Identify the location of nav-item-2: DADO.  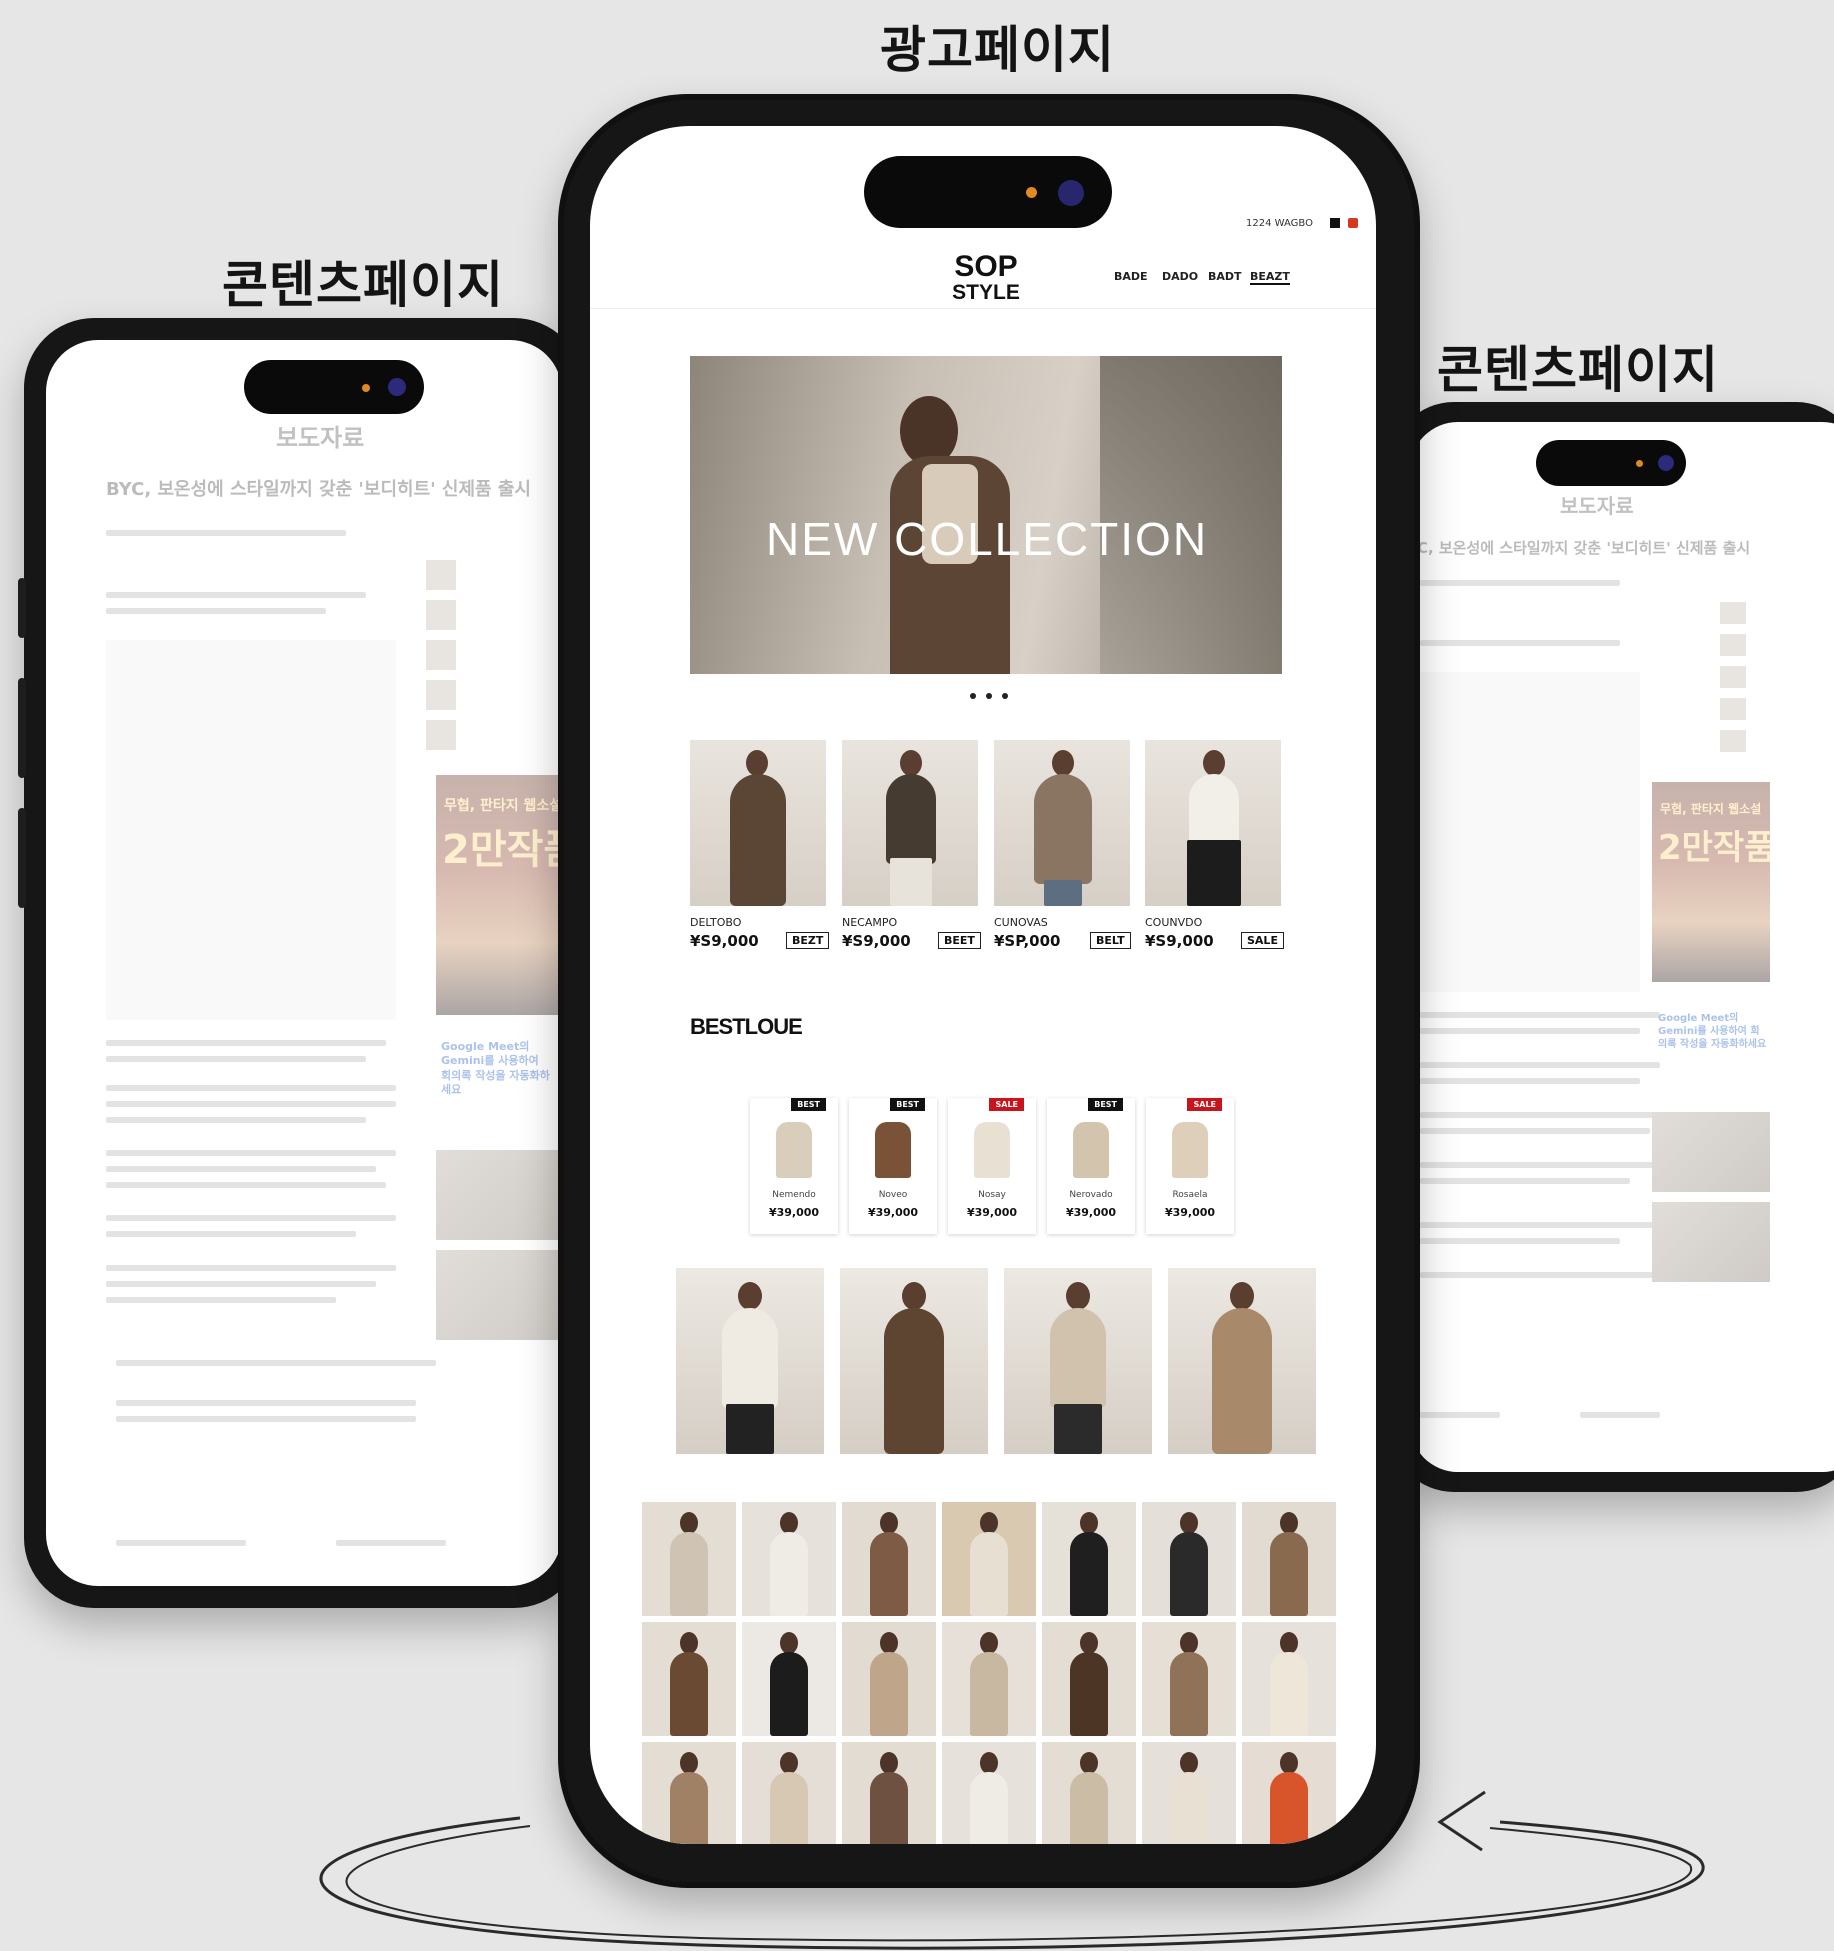
(1180, 276).